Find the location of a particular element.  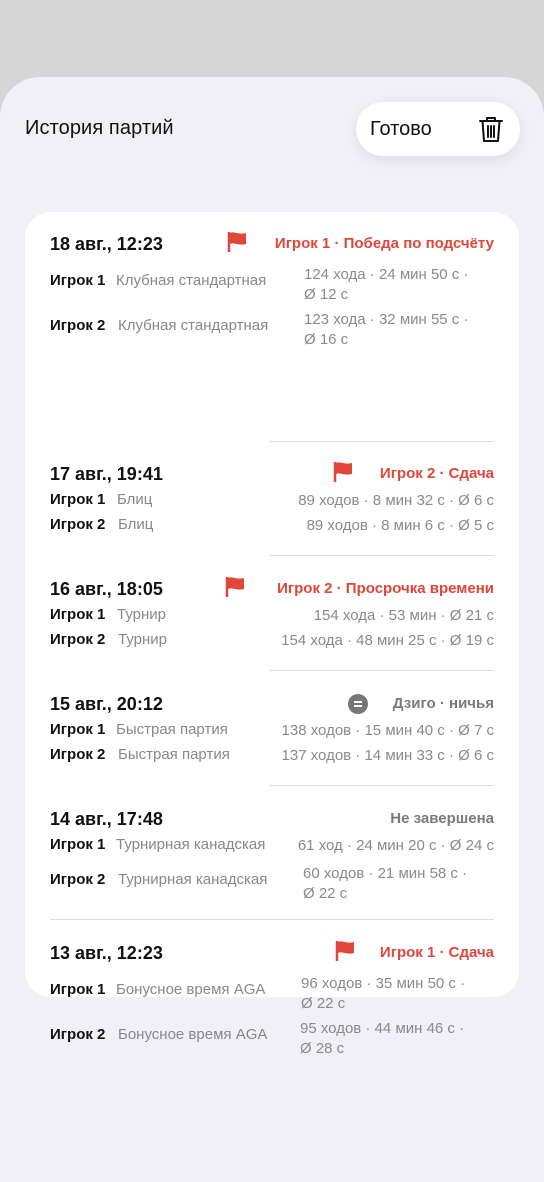

player-stats: 123 хода · 32 мин 55 с · Ø 16 с is located at coordinates (386, 329).